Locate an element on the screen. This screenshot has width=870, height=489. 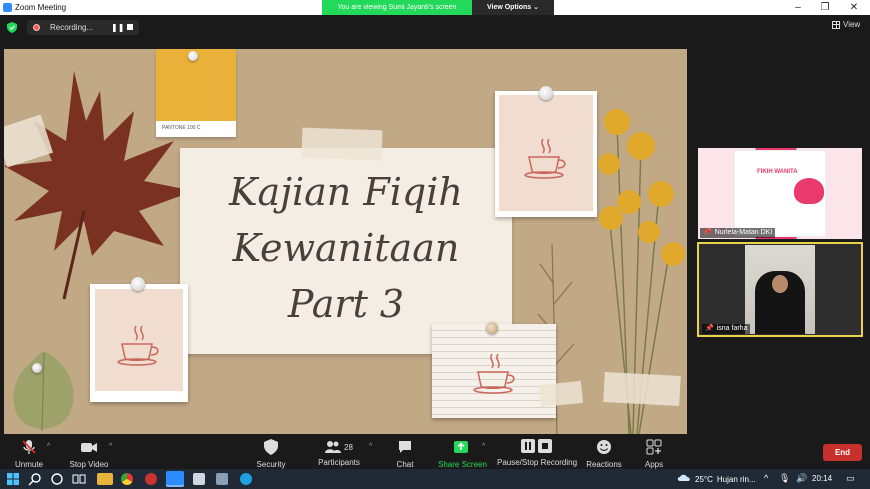
viewing-message: You are viewing Sumi Jayanti's screen is located at coordinates (397, 7).